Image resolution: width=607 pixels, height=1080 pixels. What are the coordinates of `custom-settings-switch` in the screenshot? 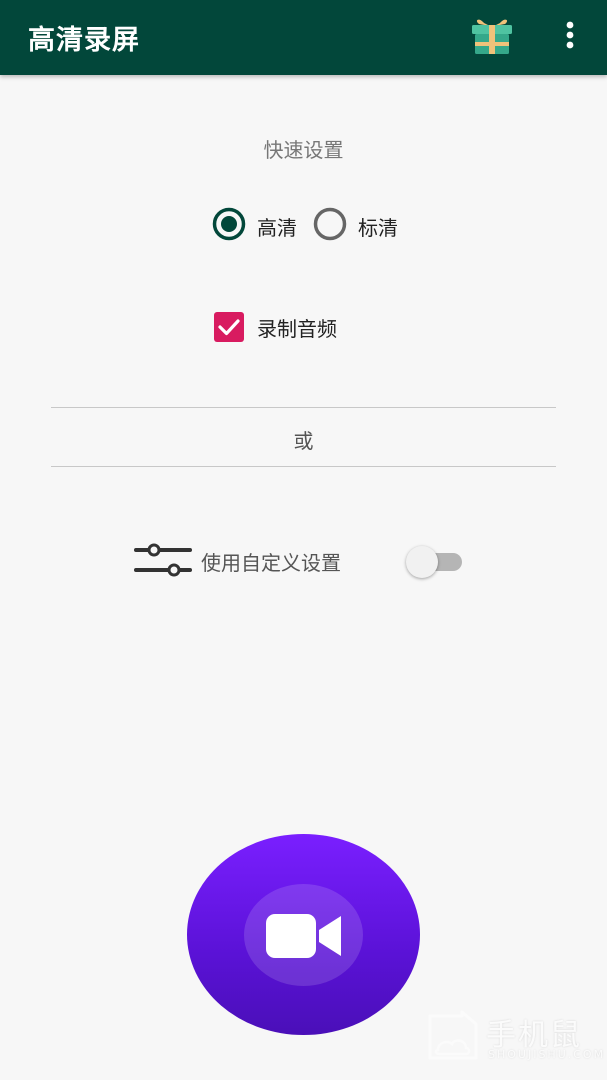 It's located at (433, 562).